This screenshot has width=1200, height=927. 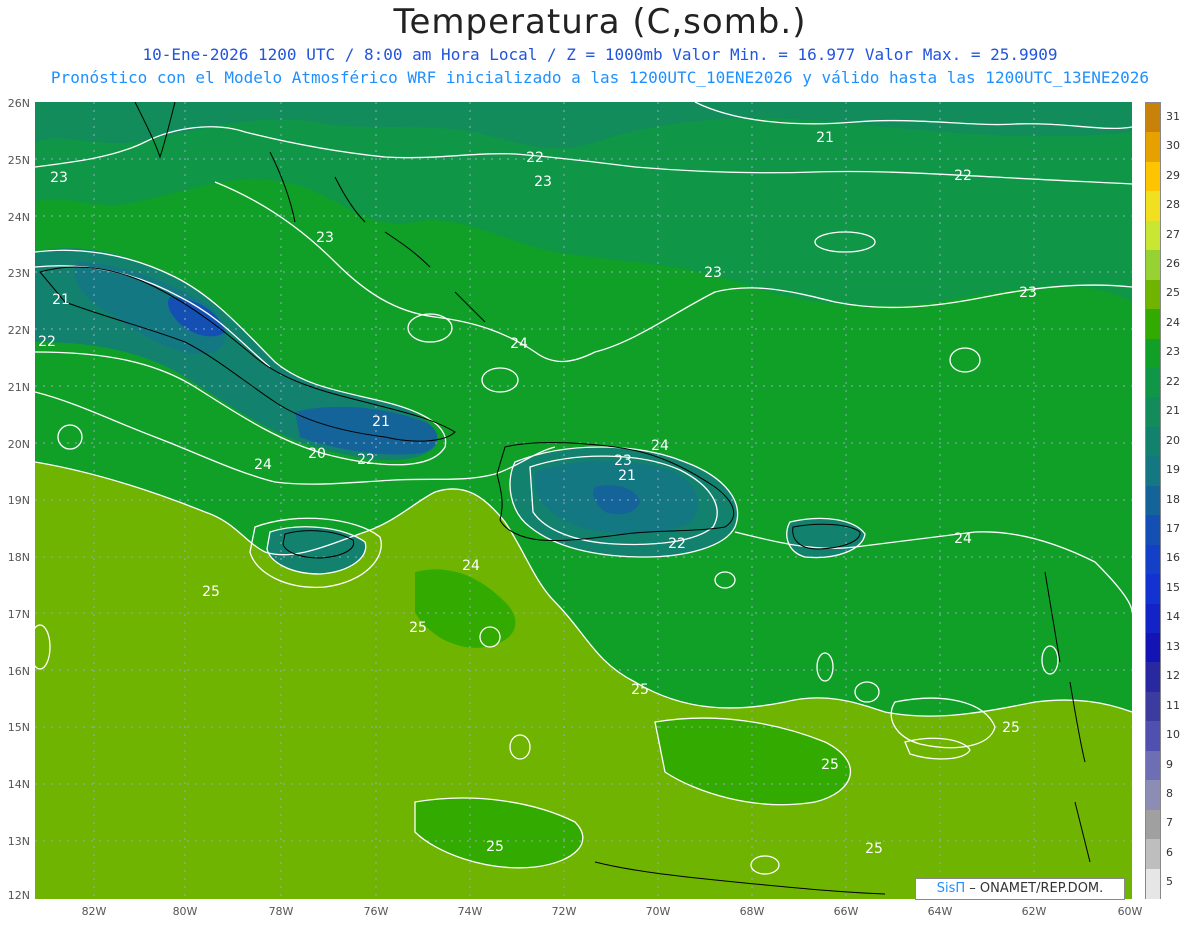 What do you see at coordinates (18, 387) in the screenshot?
I see `lat-label: 21N` at bounding box center [18, 387].